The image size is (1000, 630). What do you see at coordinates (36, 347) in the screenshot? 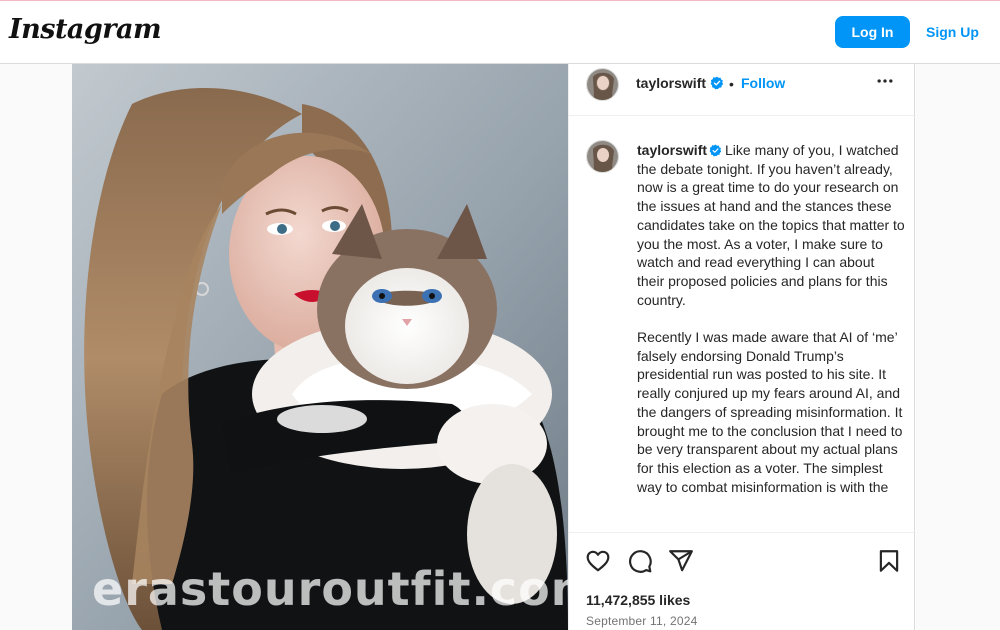
I see `left-gutter` at bounding box center [36, 347].